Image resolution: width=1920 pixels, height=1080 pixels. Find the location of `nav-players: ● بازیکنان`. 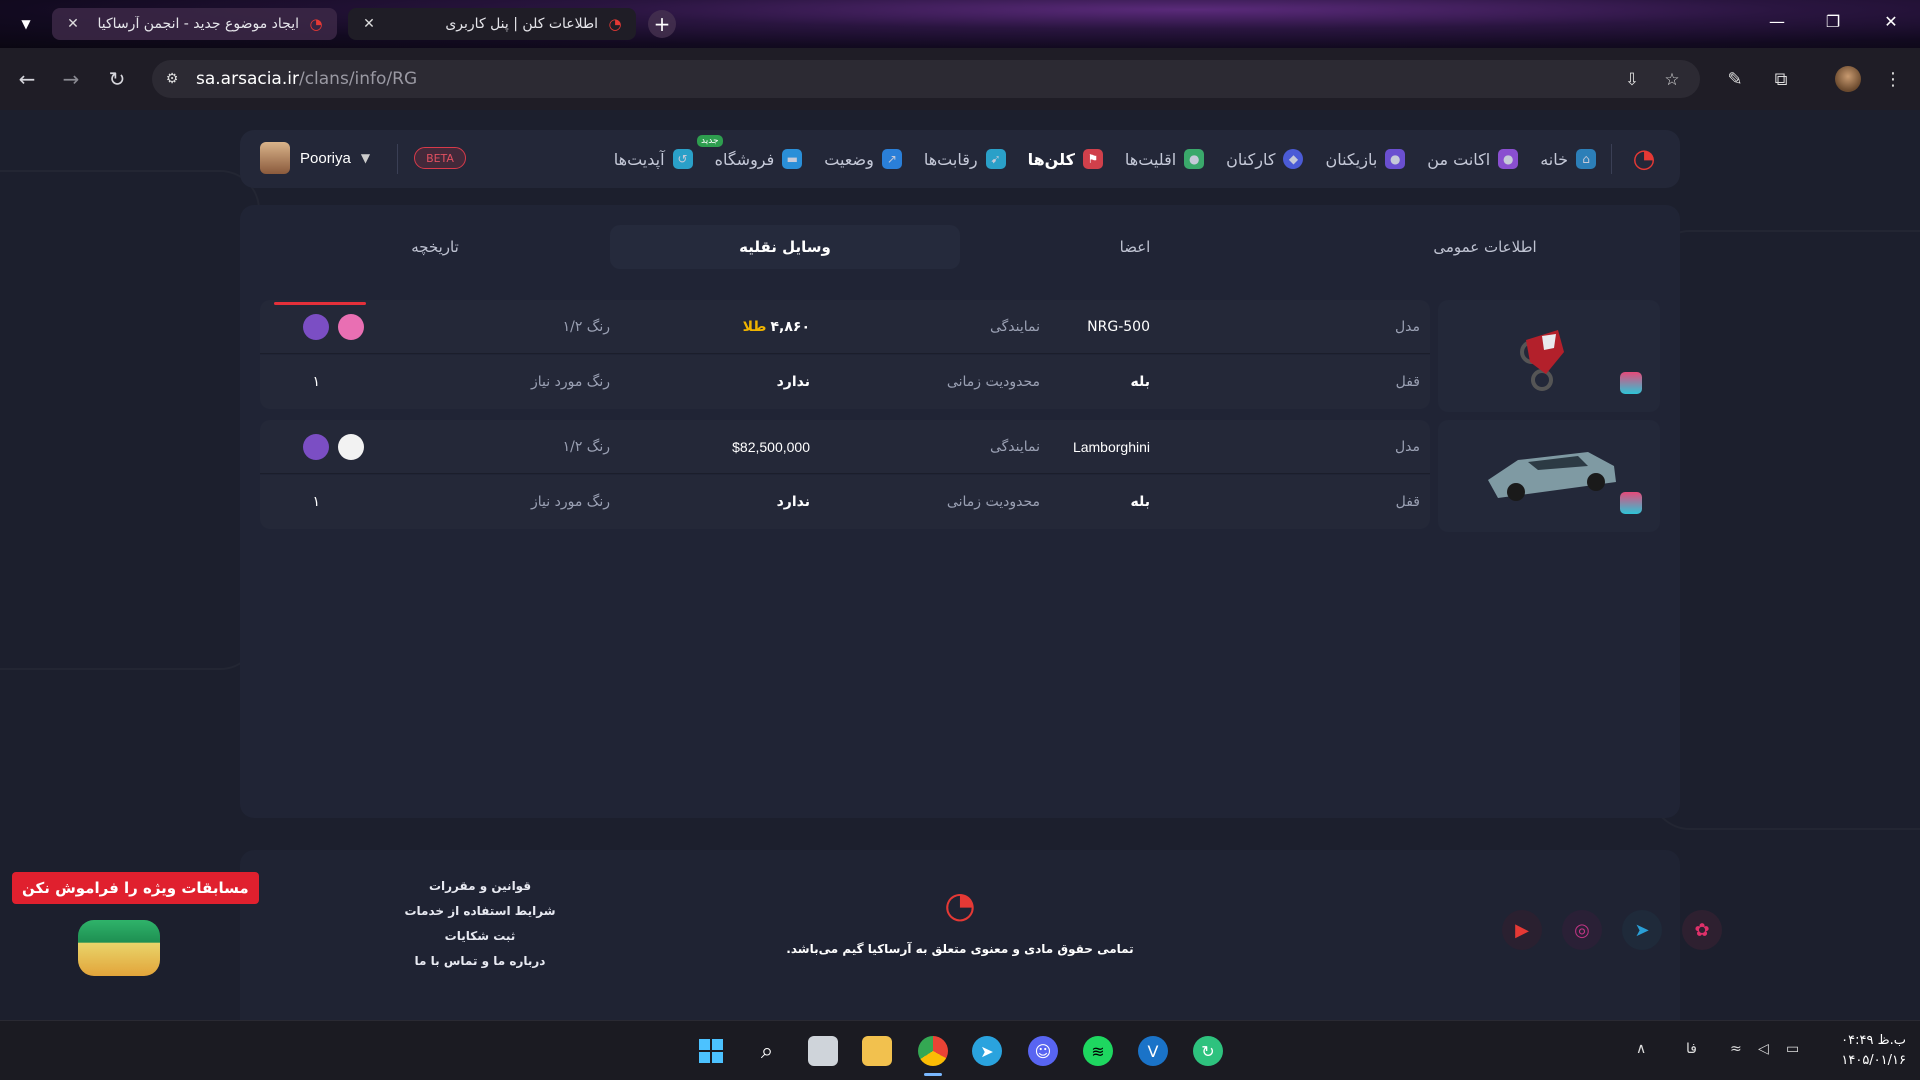

nav-players: ● بازیکنان is located at coordinates (1365, 159).